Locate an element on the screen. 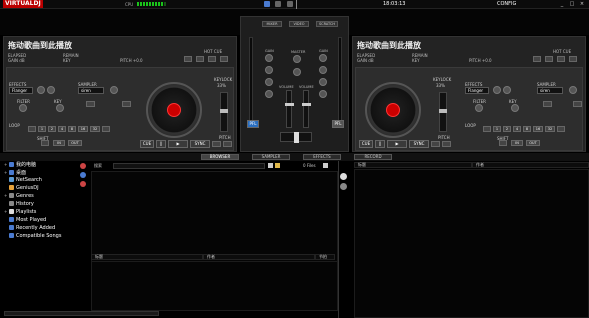 This screenshot has height=318, width=589. hot-cue-2-button is located at coordinates (561, 59).